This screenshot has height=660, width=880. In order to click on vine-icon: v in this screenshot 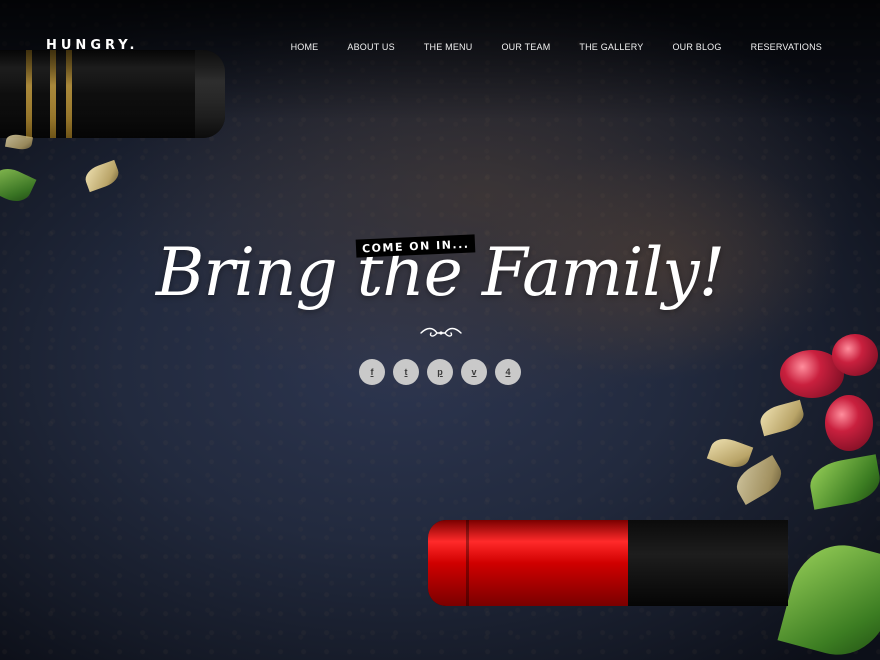, I will do `click(474, 372)`.